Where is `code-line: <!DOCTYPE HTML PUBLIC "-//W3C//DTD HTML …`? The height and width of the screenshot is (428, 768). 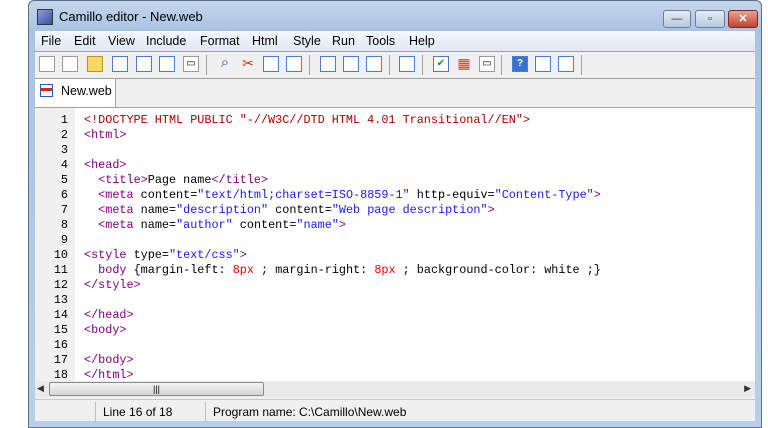
code-line: <!DOCTYPE HTML PUBLIC "-//W3C//DTD HTML … is located at coordinates (307, 120).